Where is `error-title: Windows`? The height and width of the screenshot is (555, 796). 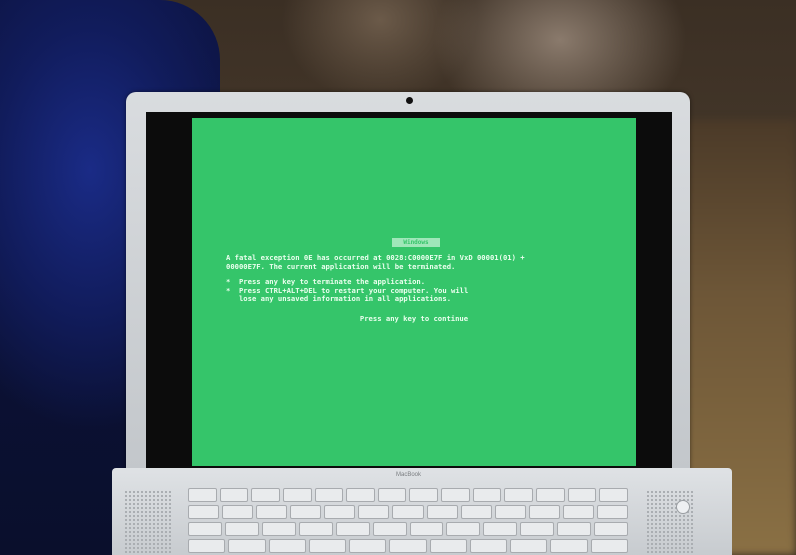
error-title: Windows is located at coordinates (416, 242).